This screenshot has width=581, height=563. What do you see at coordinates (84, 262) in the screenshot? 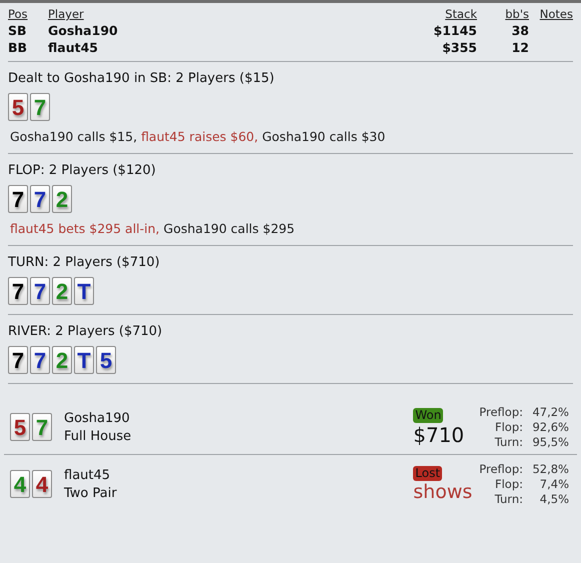
I see `street-title: TURN: 2 Players ($710)` at bounding box center [84, 262].